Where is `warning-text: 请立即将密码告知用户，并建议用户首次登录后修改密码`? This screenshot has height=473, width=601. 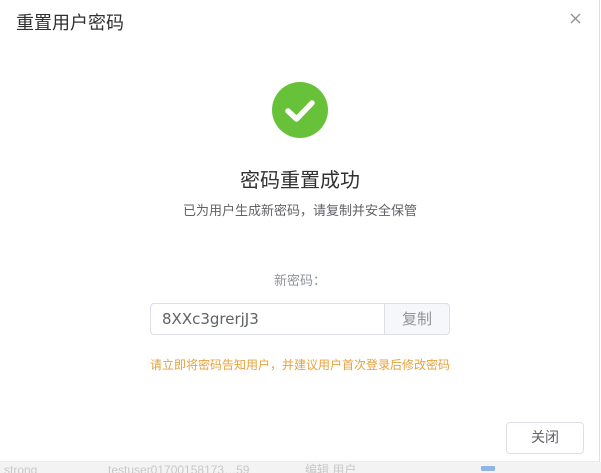
warning-text: 请立即将密码告知用户，并建议用户首次登录后修改密码 is located at coordinates (299, 365).